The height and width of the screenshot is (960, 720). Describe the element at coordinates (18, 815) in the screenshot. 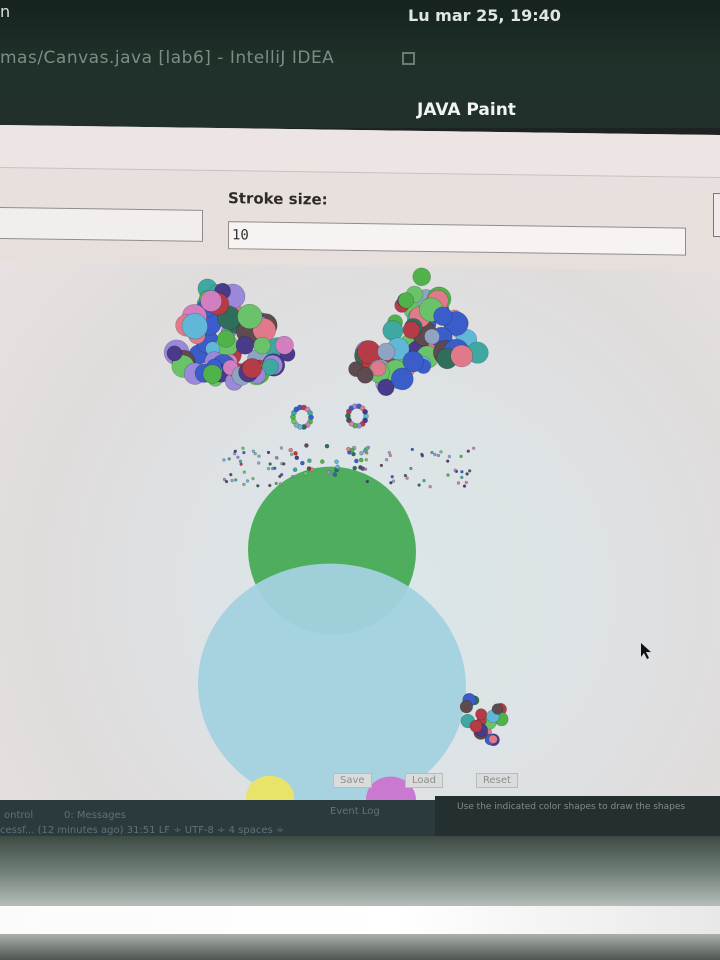

I see `status-tab-control: ontrol` at that location.